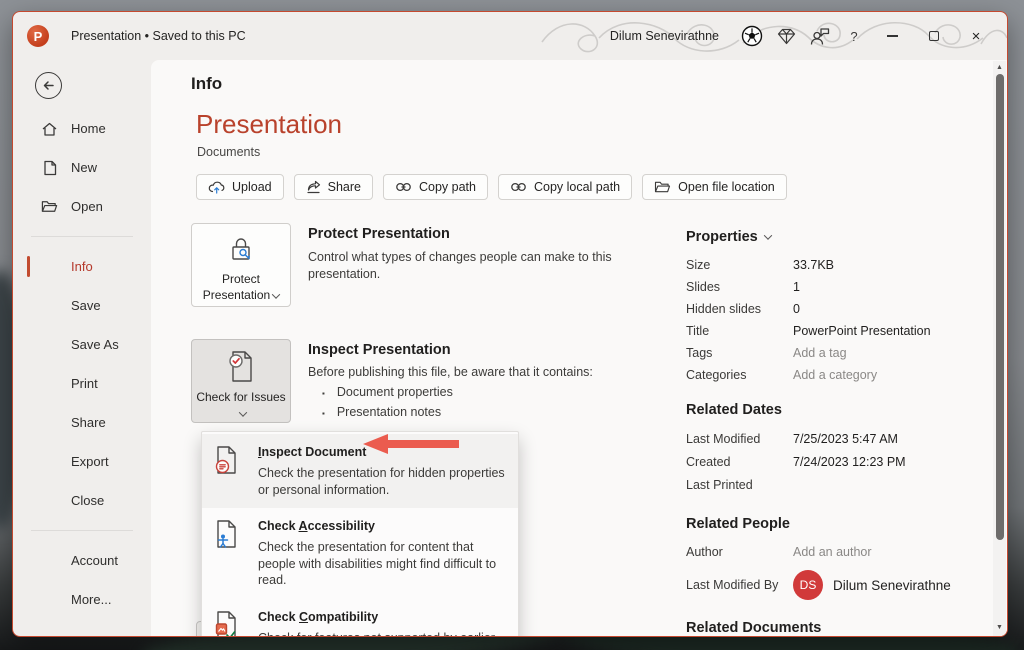 The height and width of the screenshot is (650, 1024). What do you see at coordinates (241, 397) in the screenshot?
I see `check-for-issues-label: Check for Issues` at bounding box center [241, 397].